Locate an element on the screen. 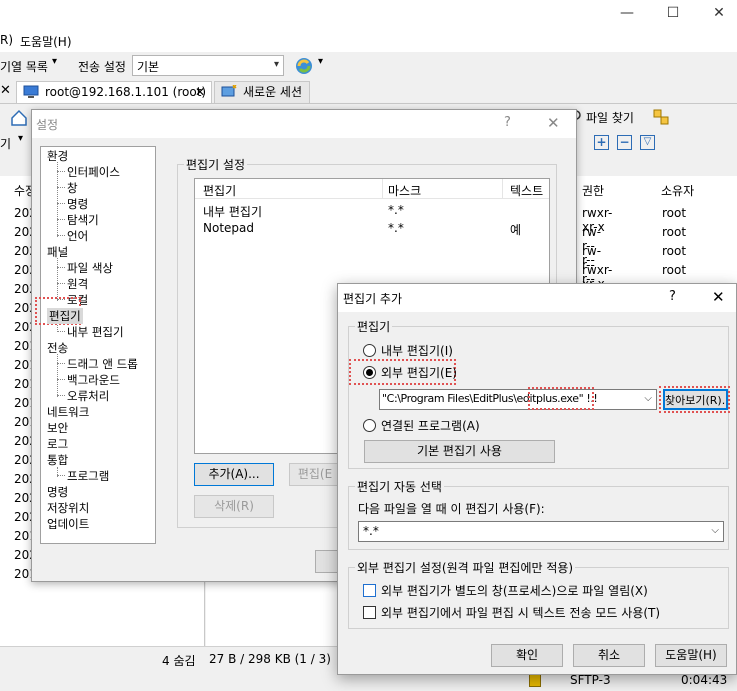 The height and width of the screenshot is (691, 737). tree-item-logging: 로그 is located at coordinates (57, 444).